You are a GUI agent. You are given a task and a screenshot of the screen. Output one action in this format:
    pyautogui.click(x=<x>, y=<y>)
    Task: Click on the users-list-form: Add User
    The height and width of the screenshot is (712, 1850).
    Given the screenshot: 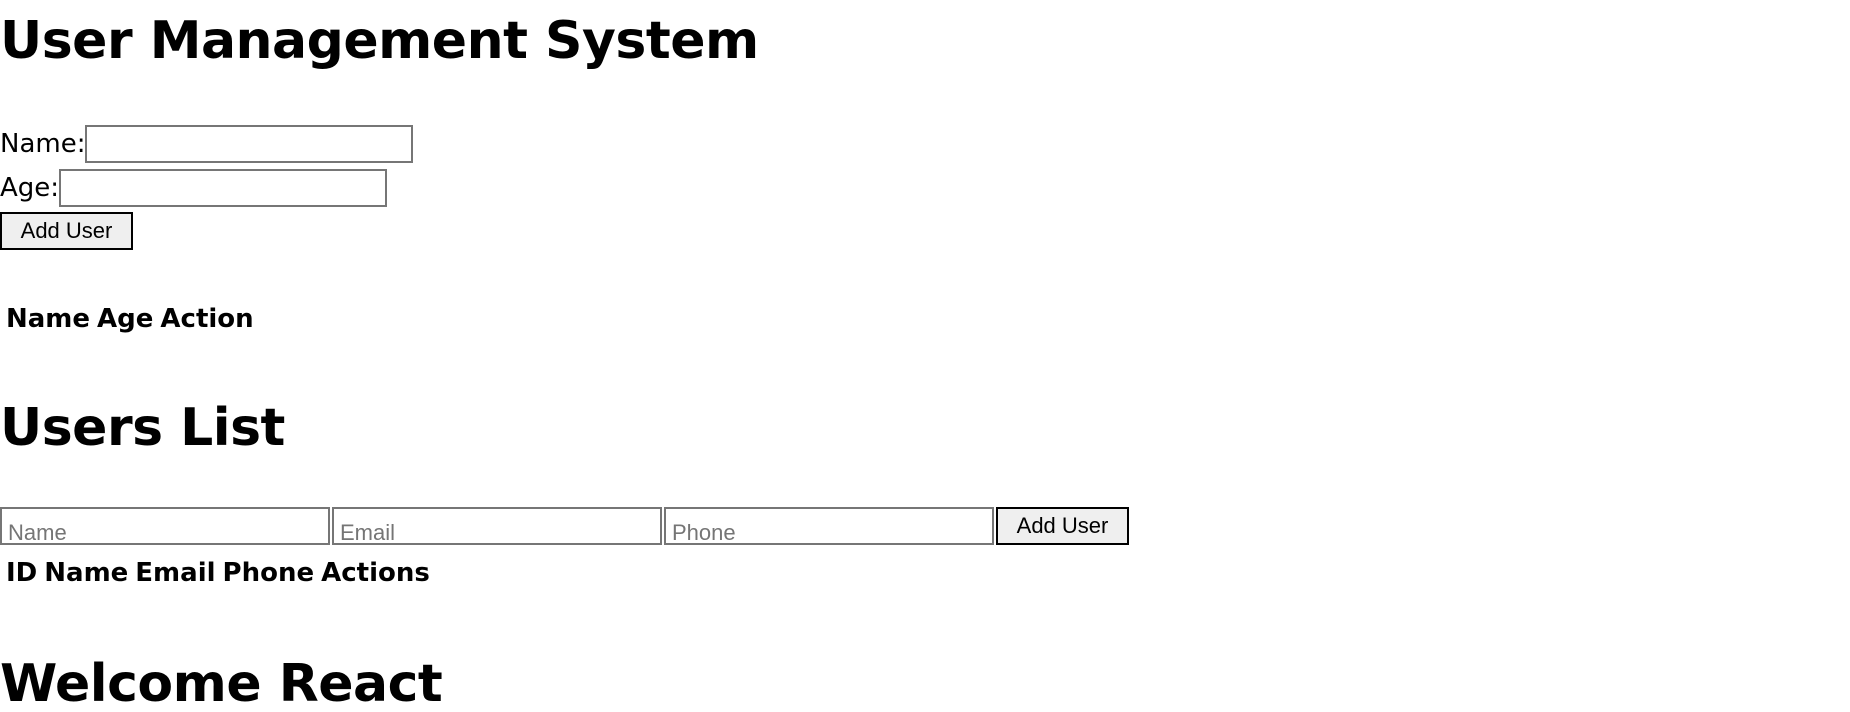 What is the action you would take?
    pyautogui.click(x=564, y=526)
    